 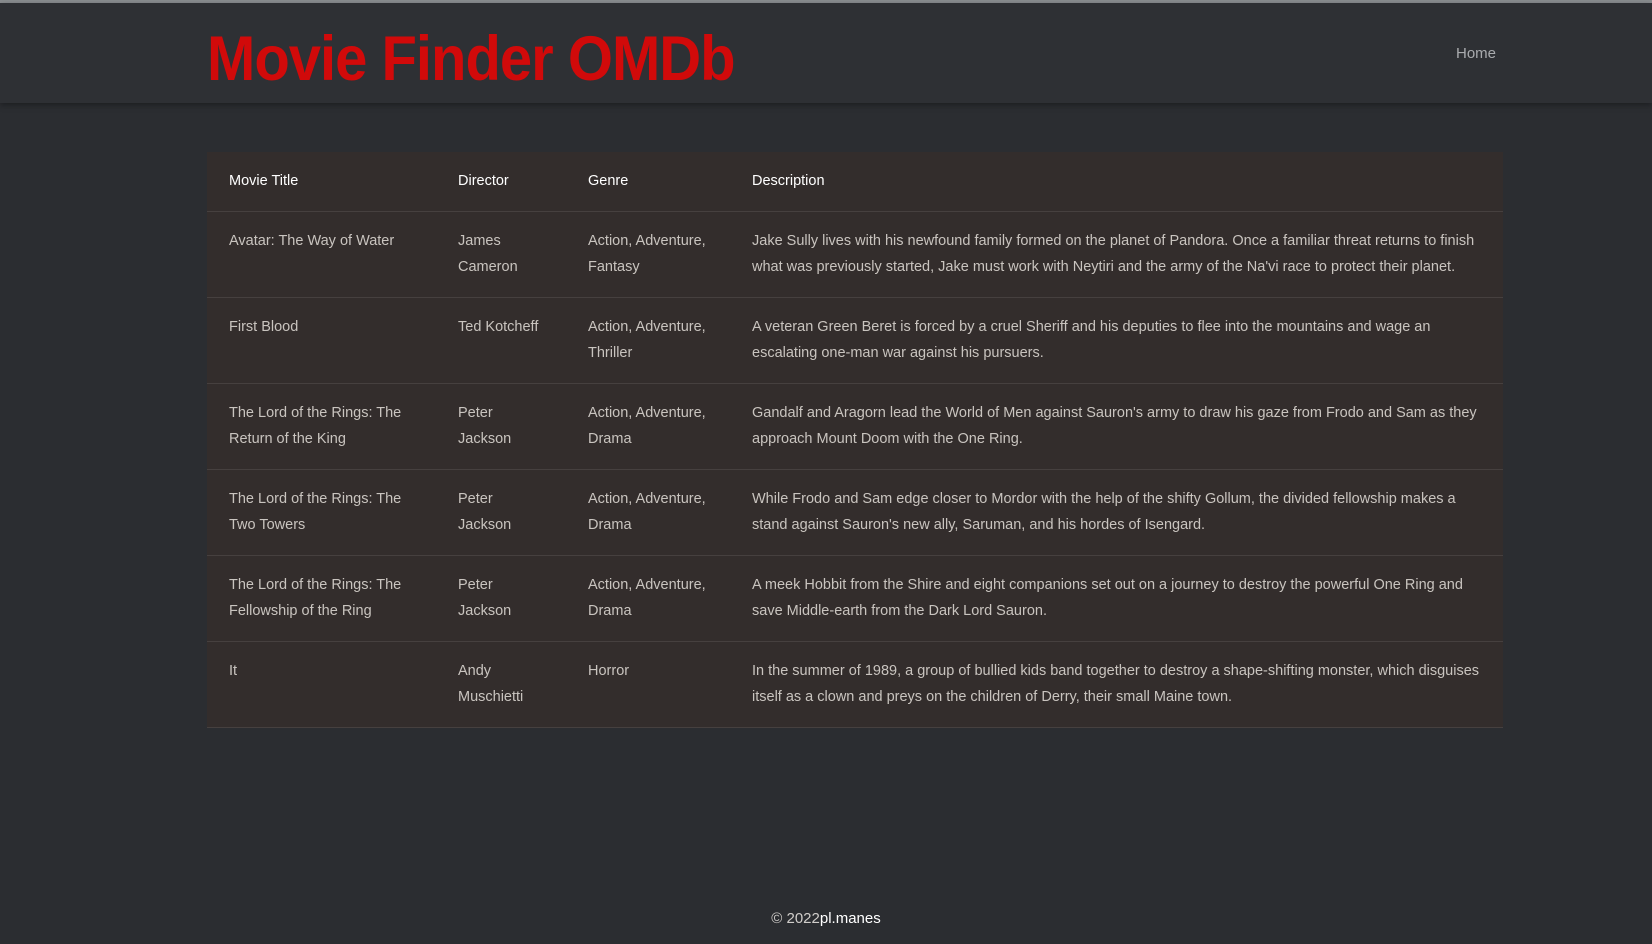 I want to click on site-header: Movie Finder OMDb Home, so click(x=826, y=53).